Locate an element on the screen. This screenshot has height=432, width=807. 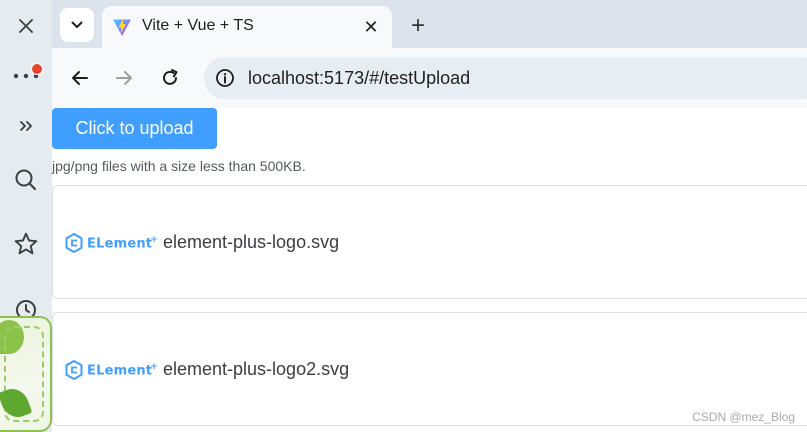
browser-toolbar: localhost:5173/#/testUpload is located at coordinates (429, 78).